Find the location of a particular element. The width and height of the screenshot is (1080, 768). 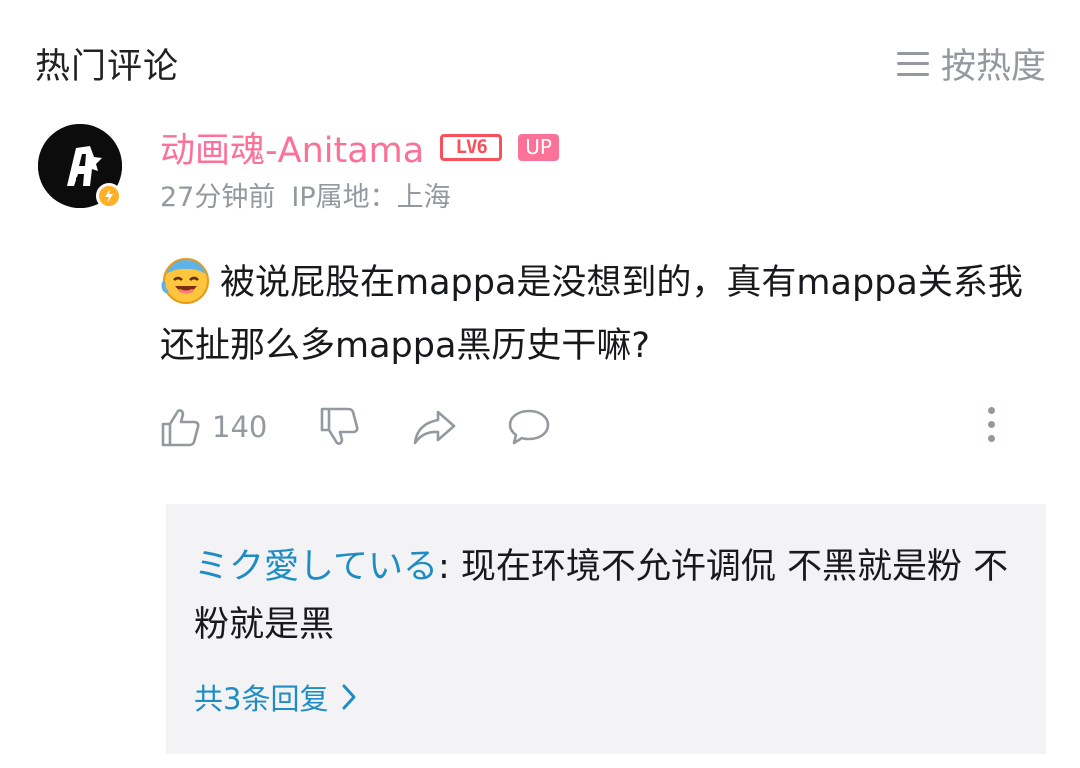

sort-button: 按热度 is located at coordinates (971, 63).